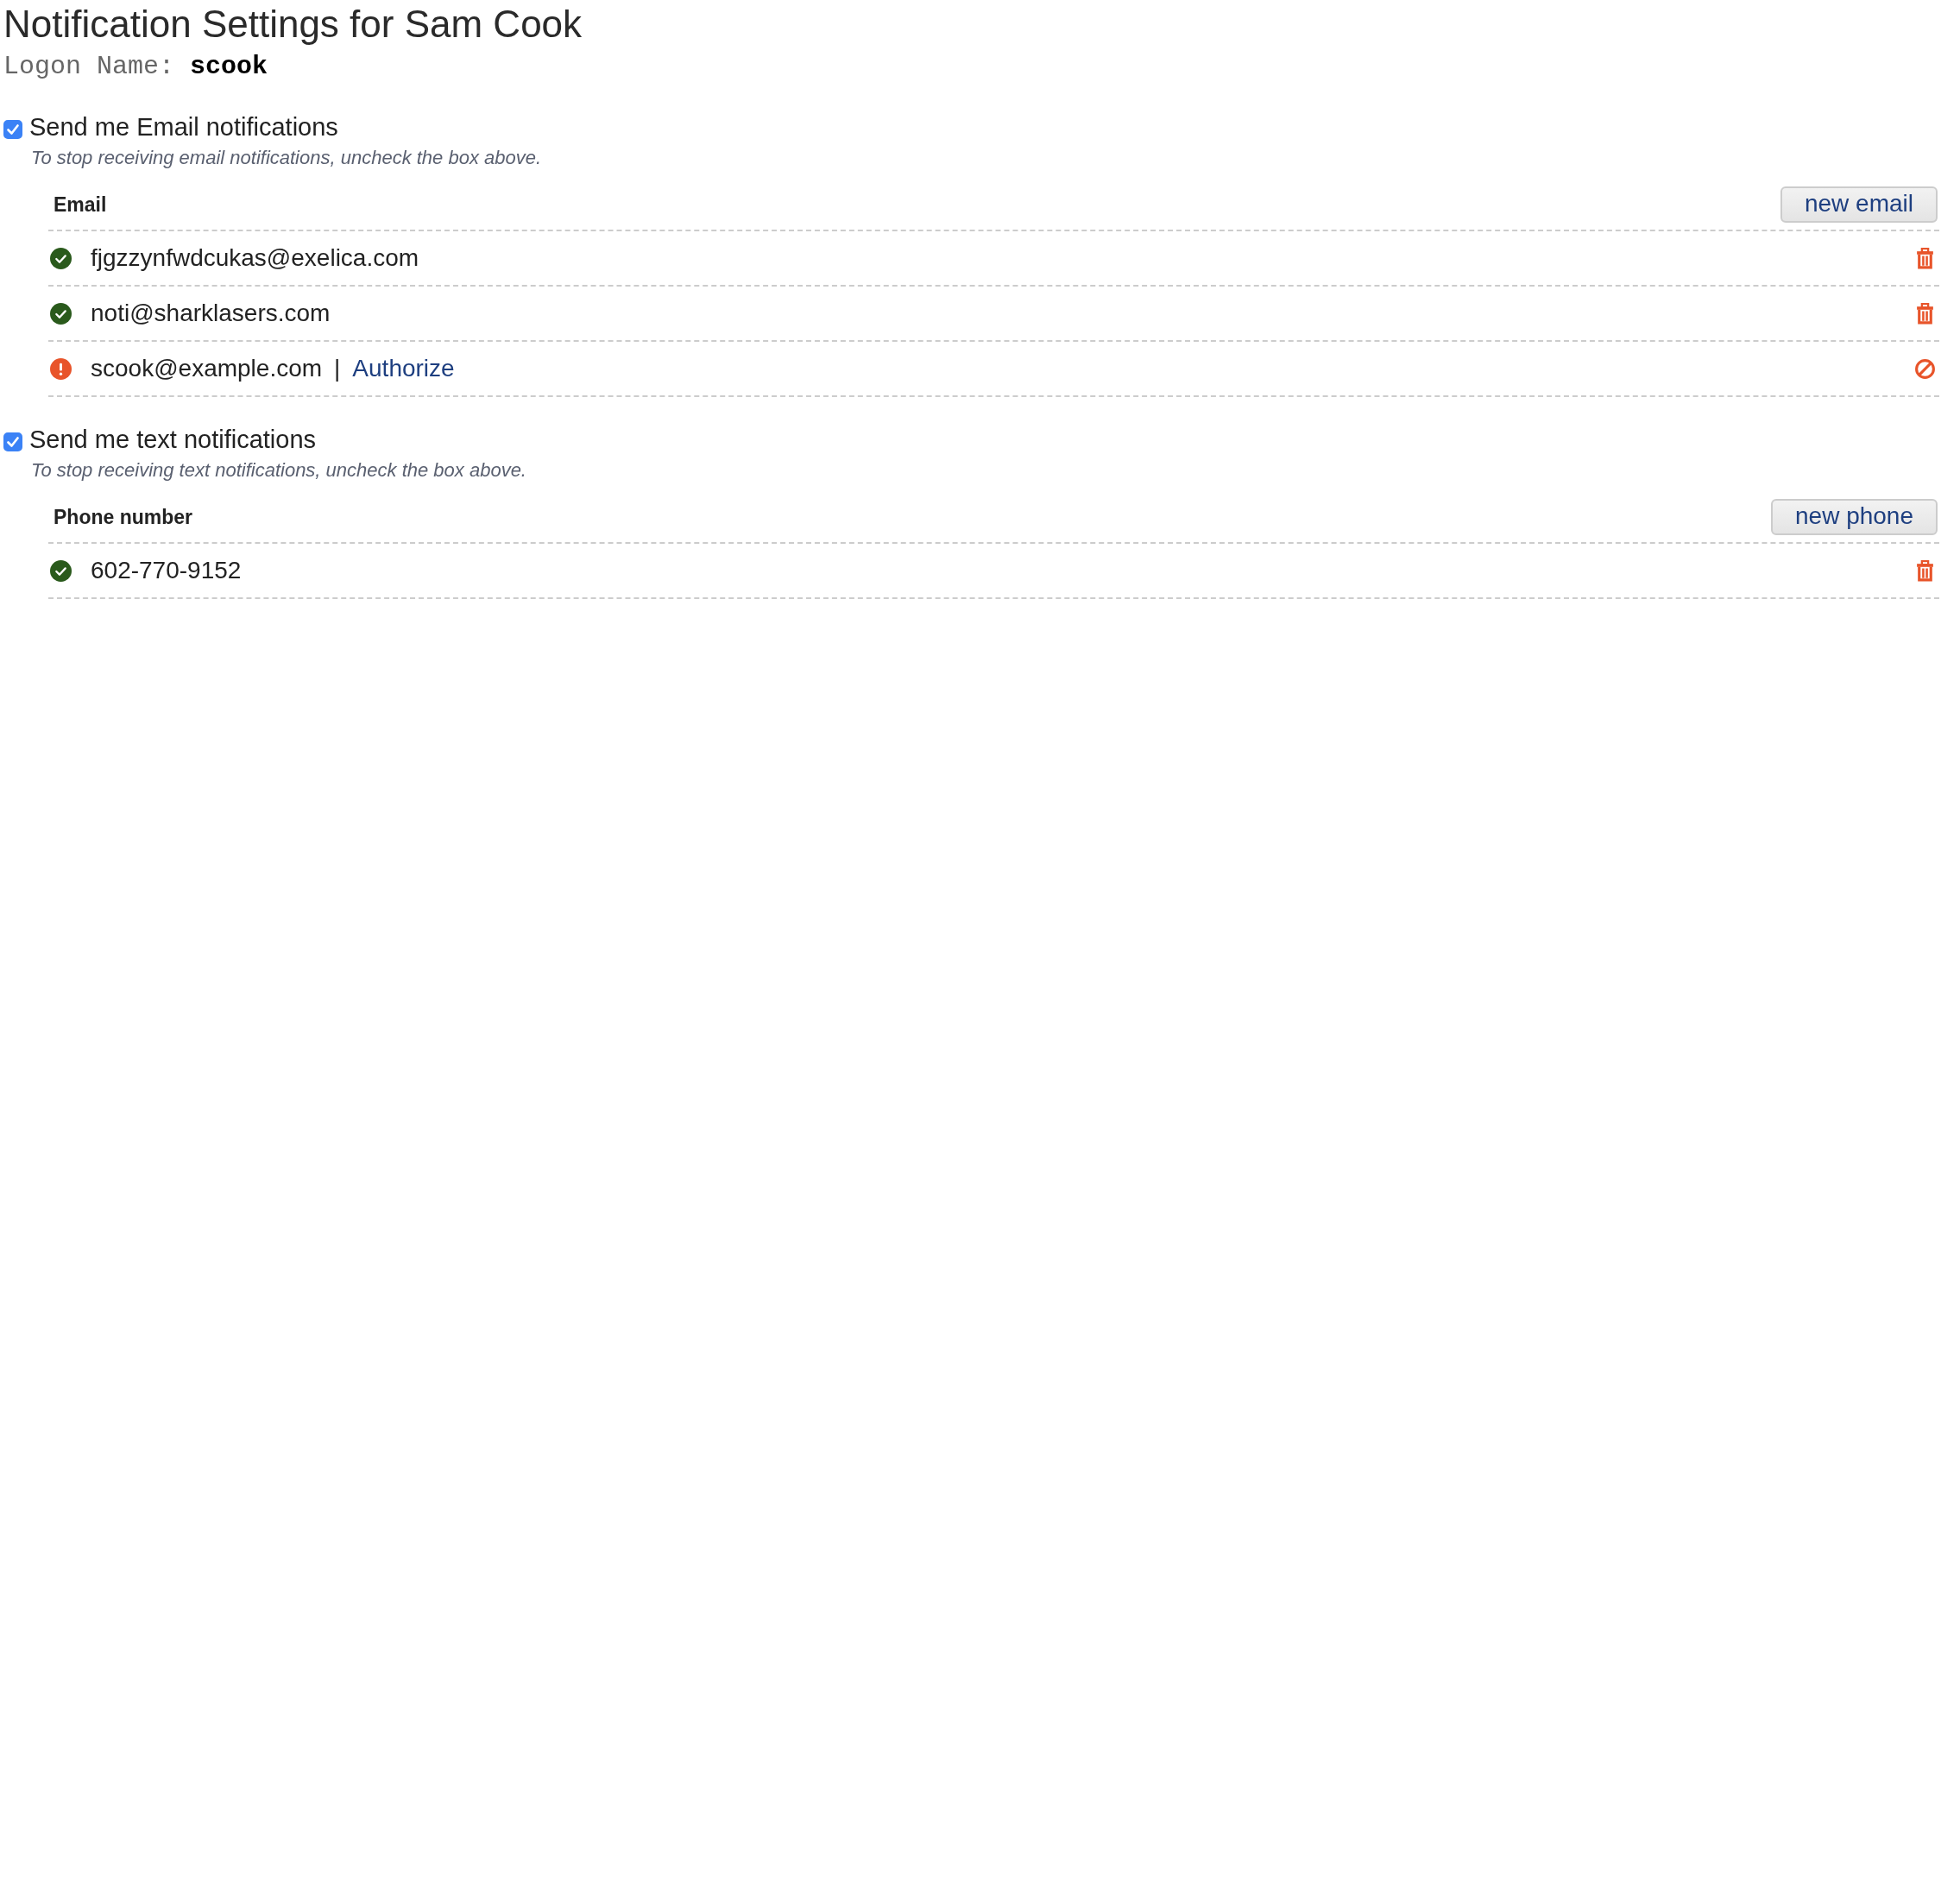 This screenshot has width=1960, height=1880. I want to click on add-button: new email, so click(1859, 204).